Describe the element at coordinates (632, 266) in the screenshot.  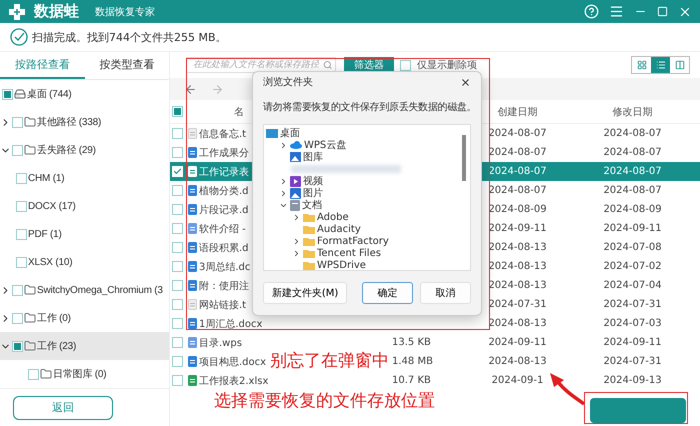
I see `modified-date: 2024-07-02` at that location.